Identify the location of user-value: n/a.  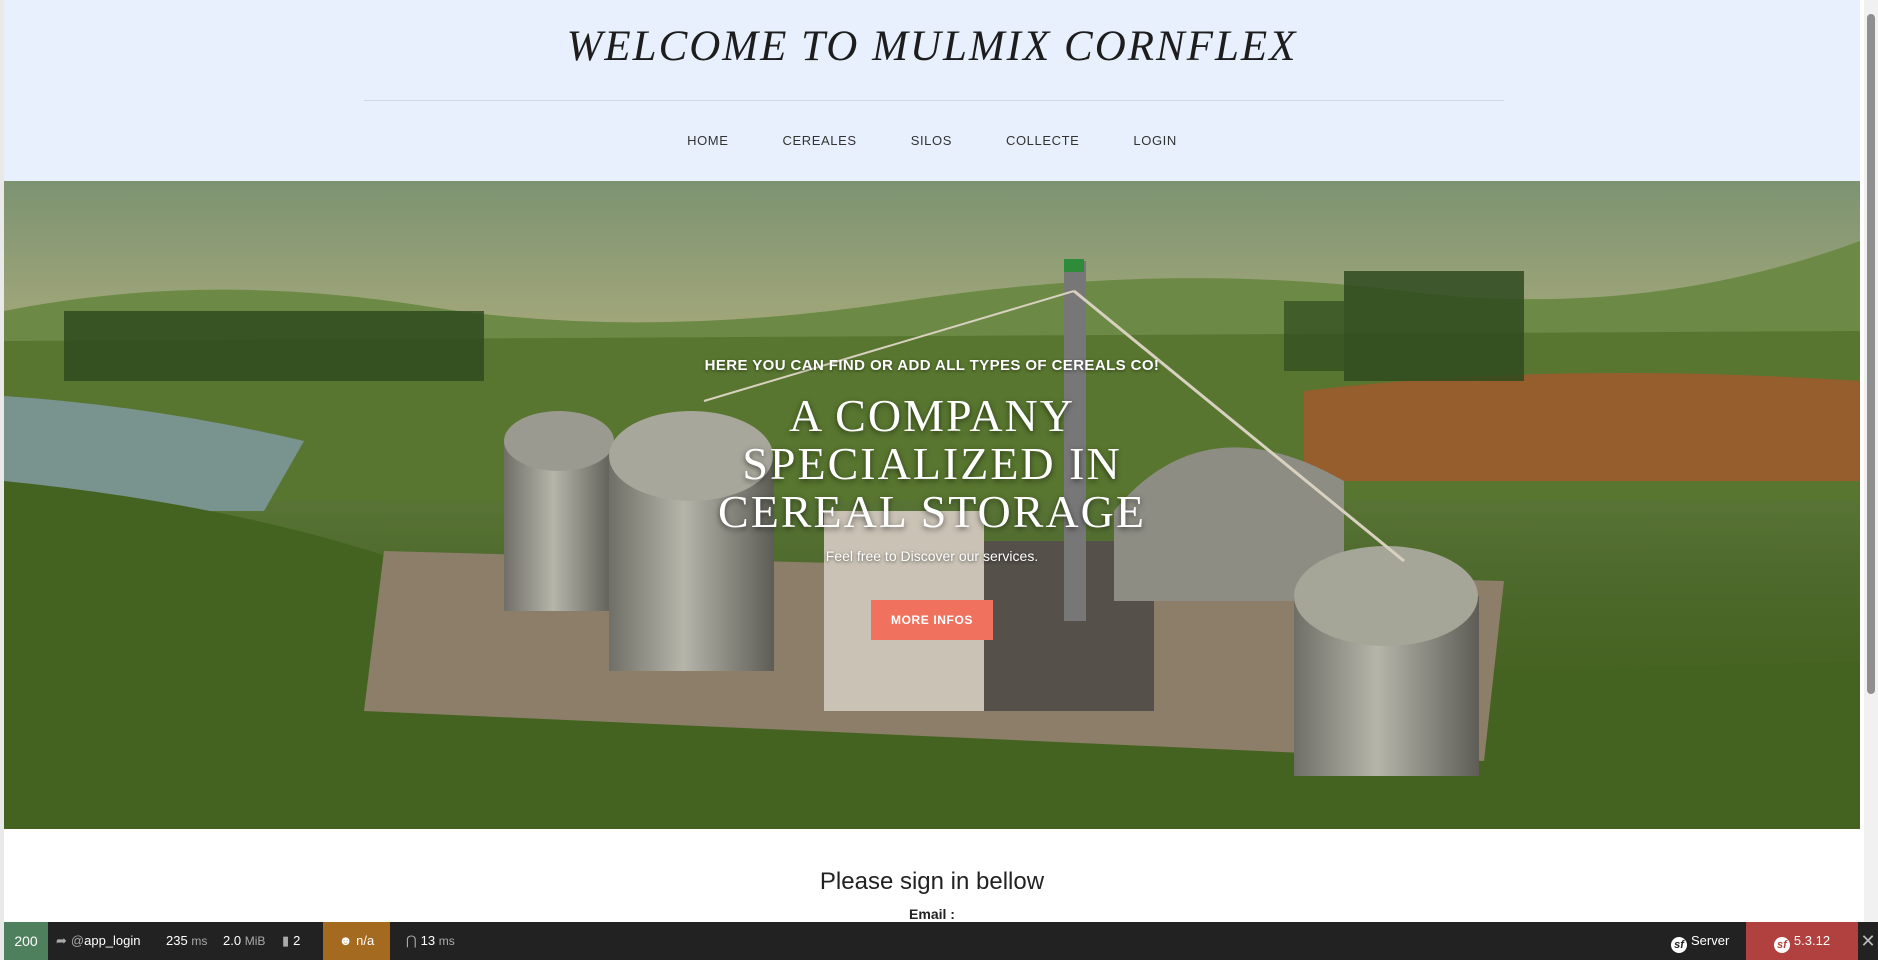
(365, 940).